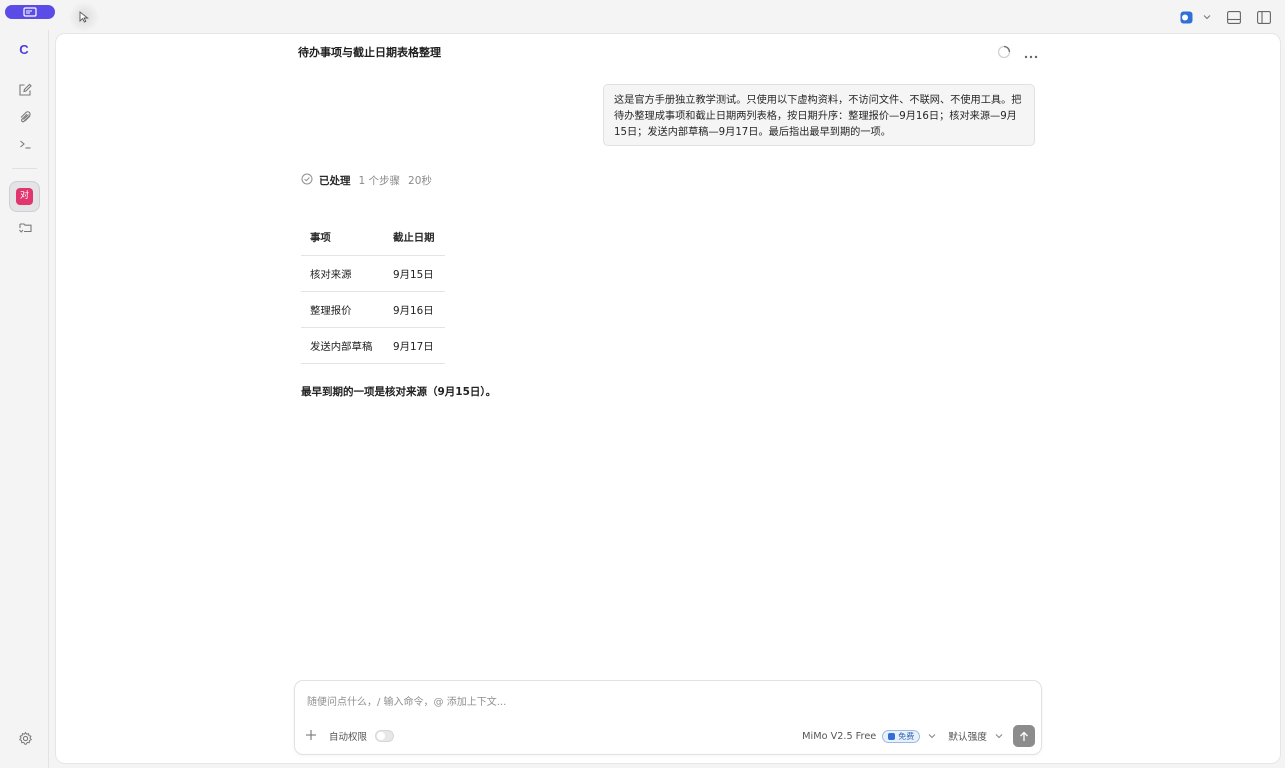  I want to click on task-cell: 发送内部草稿, so click(342, 345).